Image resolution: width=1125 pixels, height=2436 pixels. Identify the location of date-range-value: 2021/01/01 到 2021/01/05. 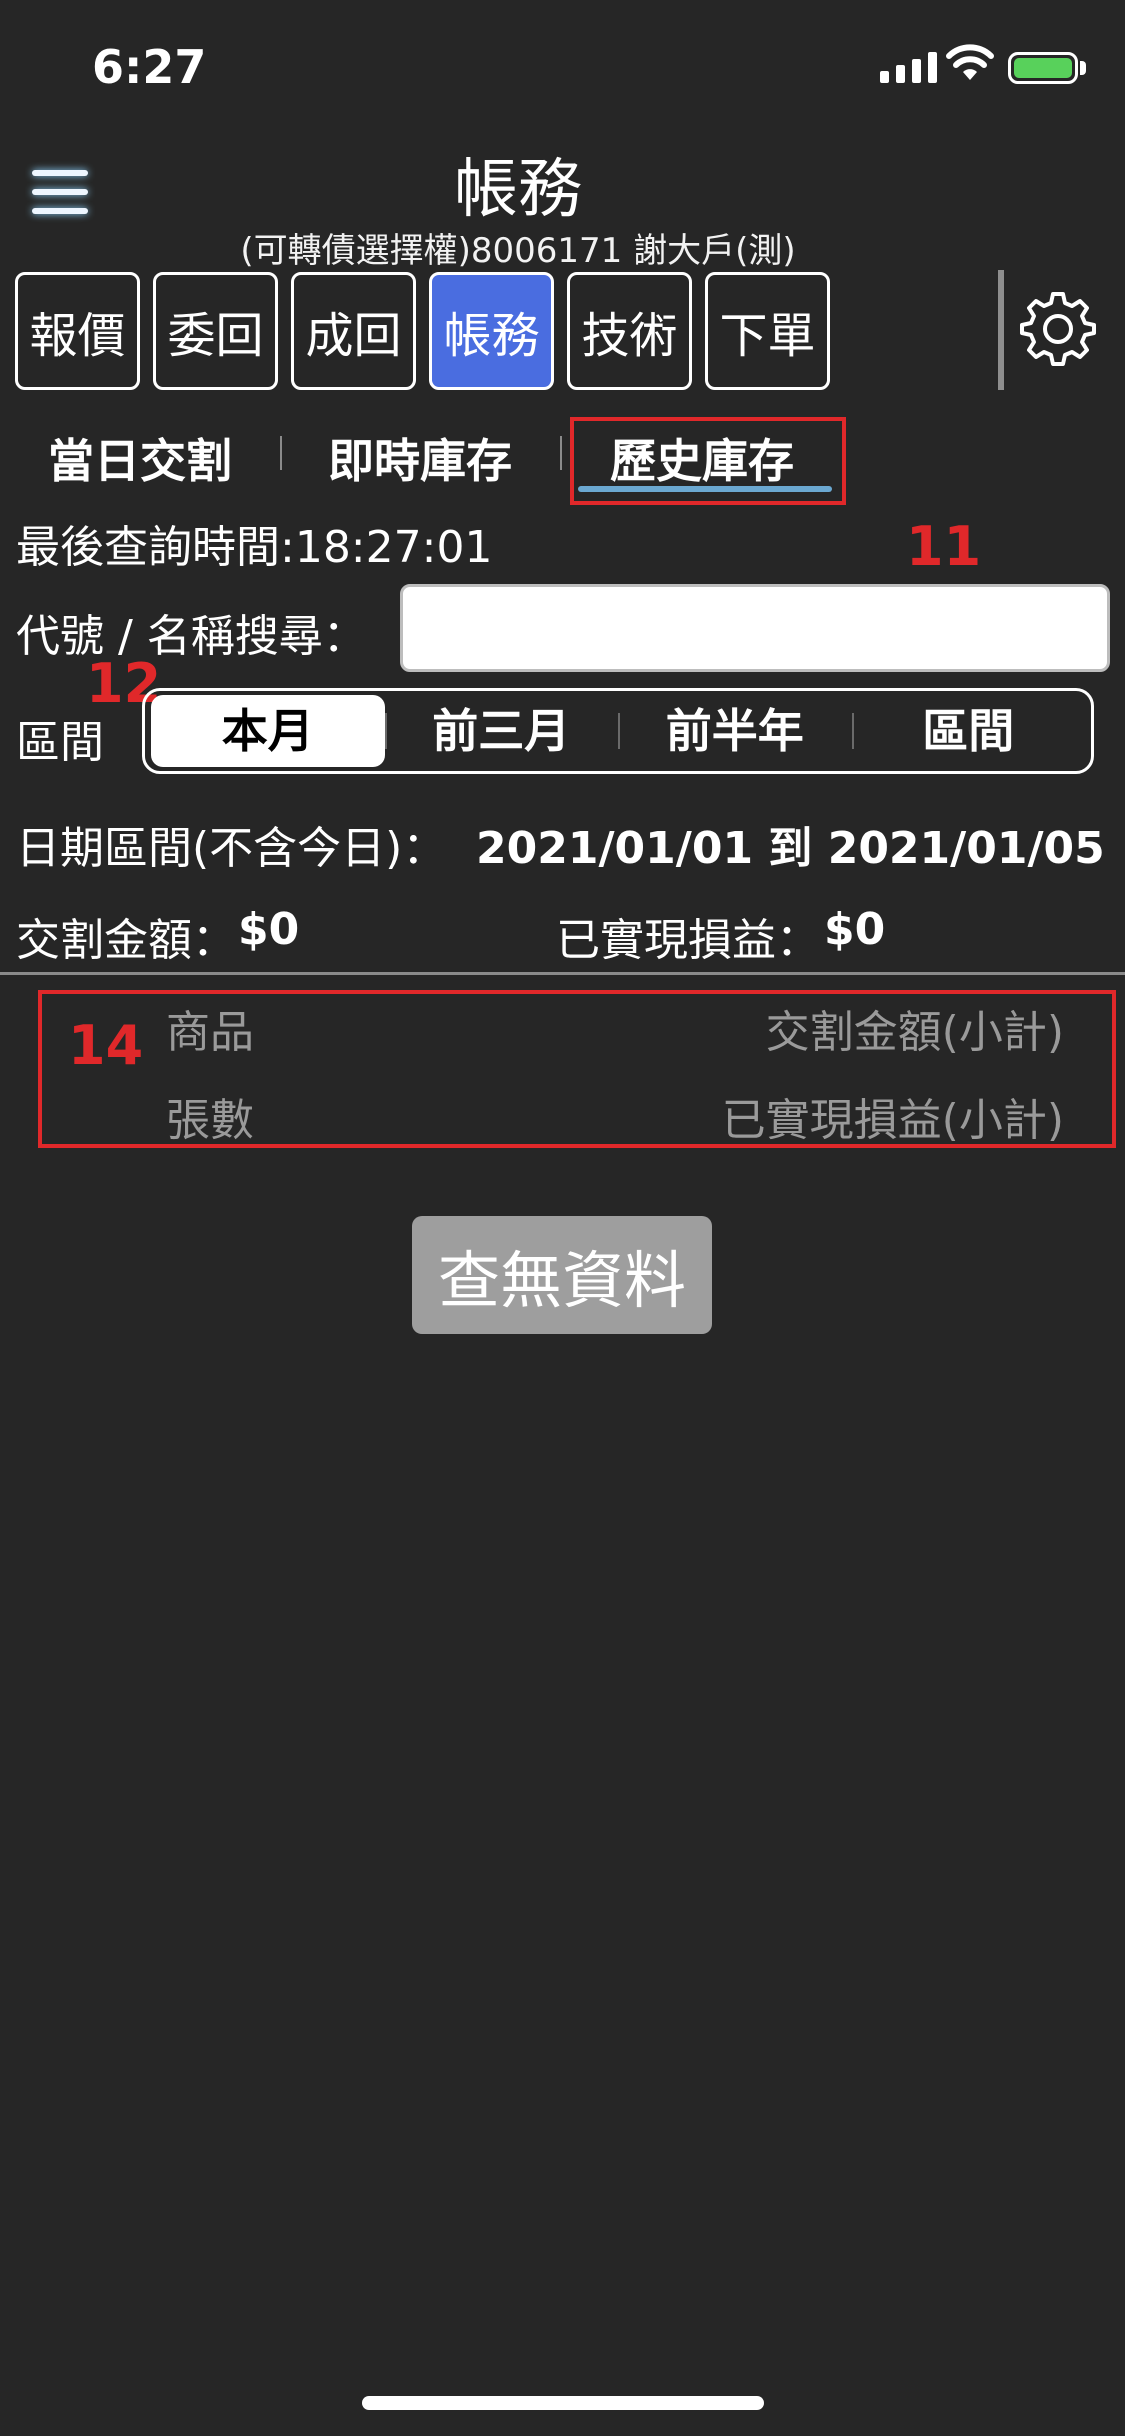
(790, 848).